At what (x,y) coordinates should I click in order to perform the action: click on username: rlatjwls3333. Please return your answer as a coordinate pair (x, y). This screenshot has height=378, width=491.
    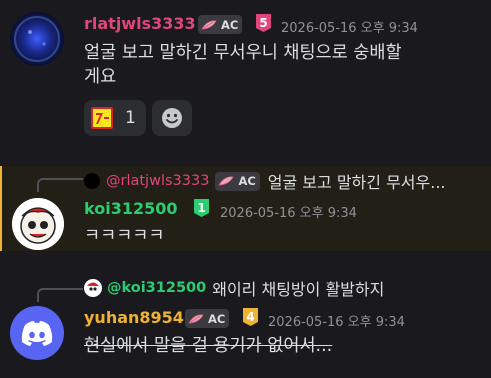
    Looking at the image, I should click on (140, 23).